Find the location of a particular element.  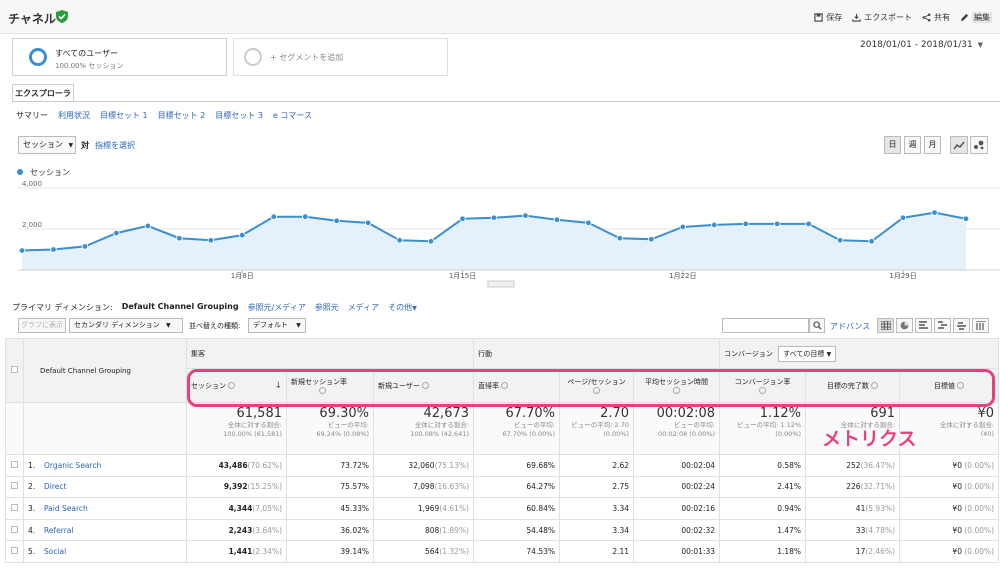

motion-chart-button is located at coordinates (979, 145).